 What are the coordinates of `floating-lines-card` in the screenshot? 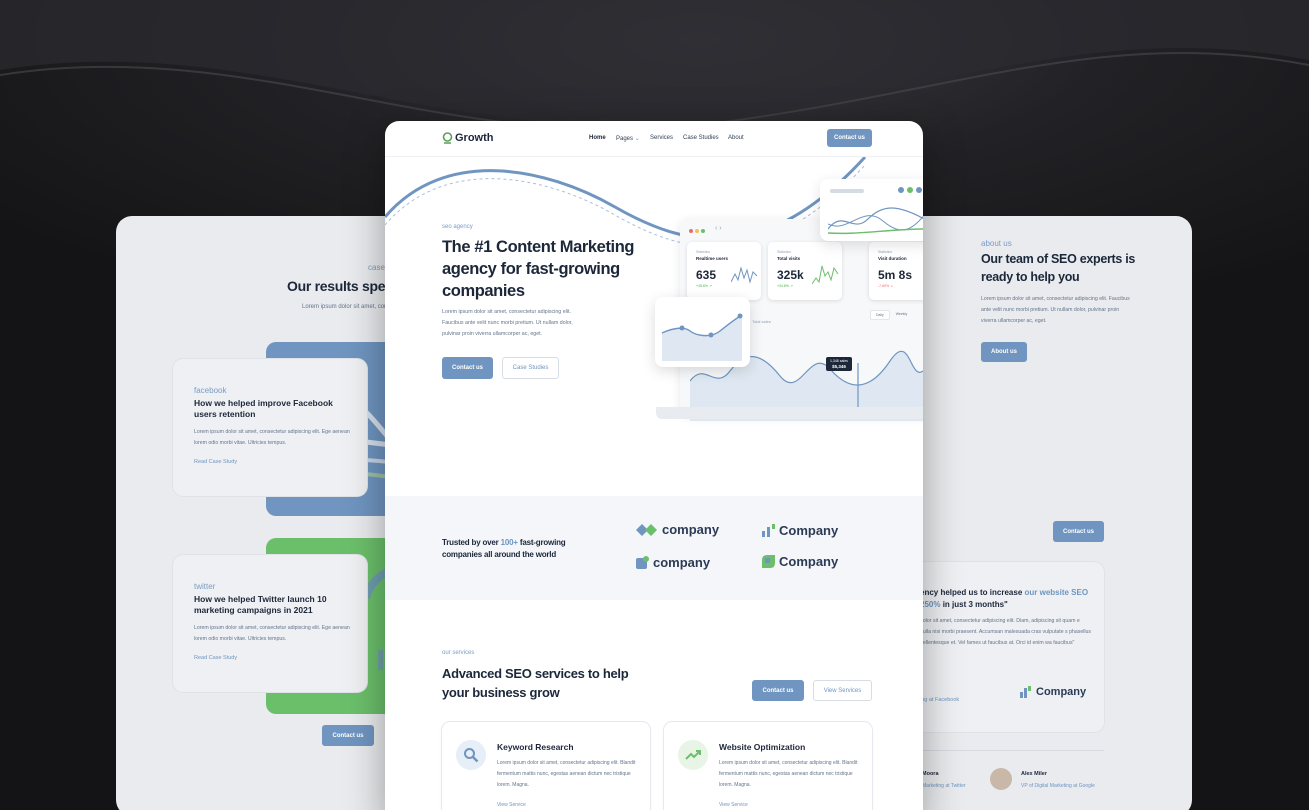 It's located at (871, 210).